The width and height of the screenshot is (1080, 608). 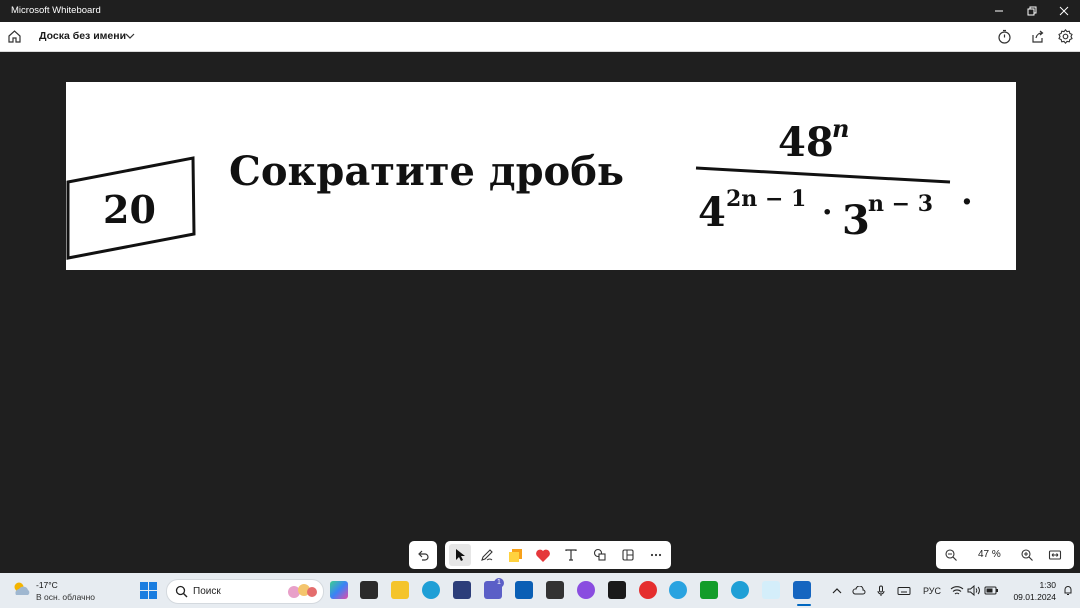 I want to click on minimize-button, so click(x=998, y=11).